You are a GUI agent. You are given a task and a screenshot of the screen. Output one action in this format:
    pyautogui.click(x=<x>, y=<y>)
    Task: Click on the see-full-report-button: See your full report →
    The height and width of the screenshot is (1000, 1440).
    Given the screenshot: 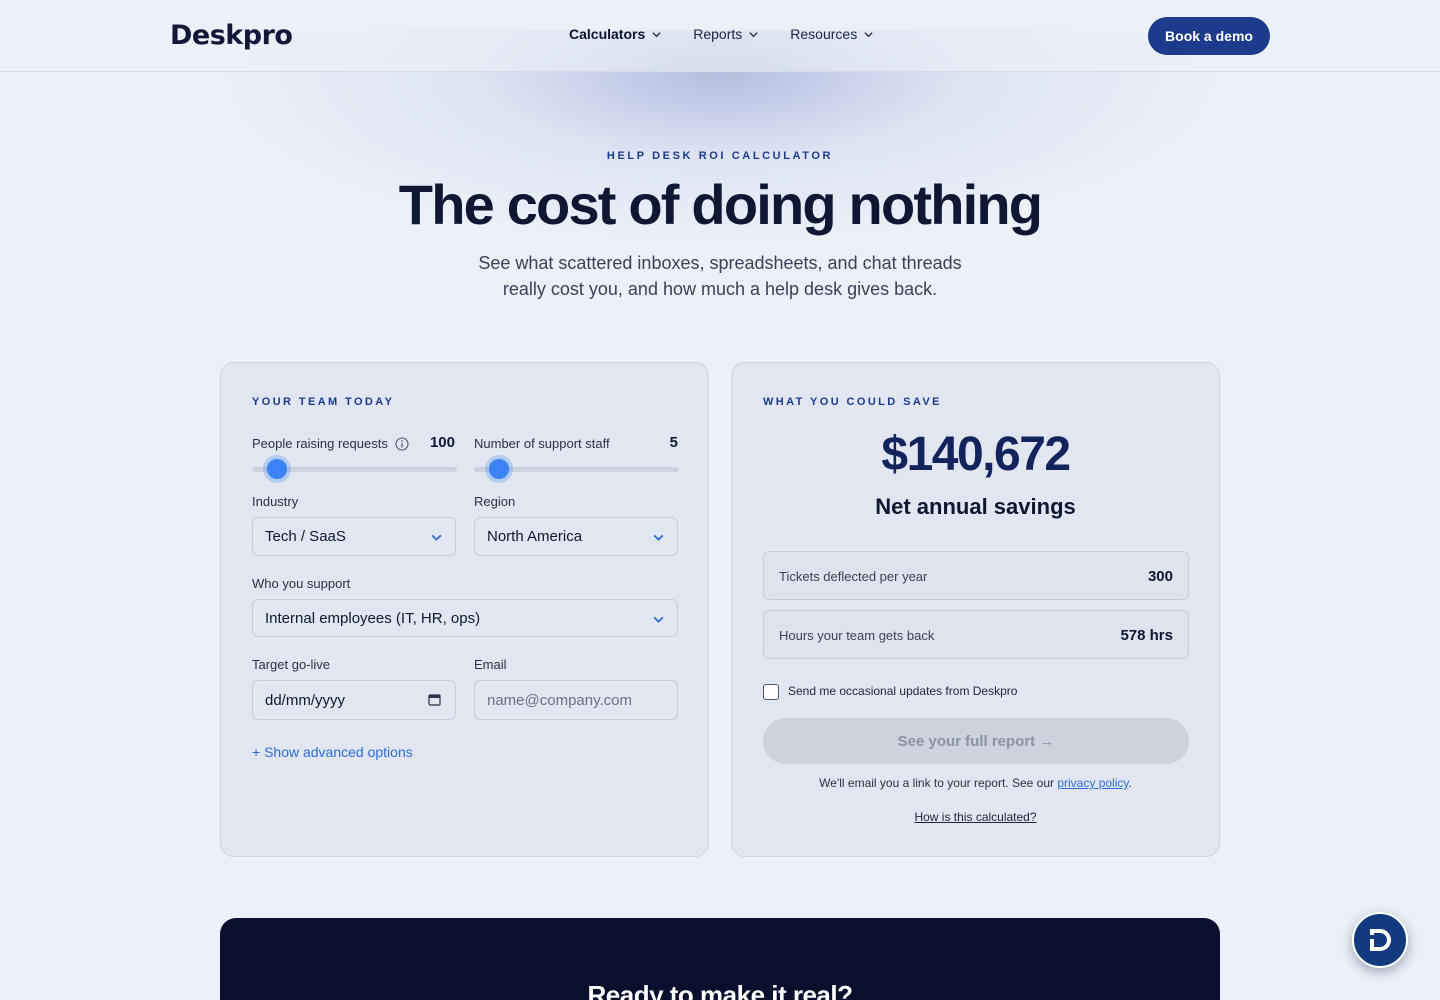 What is the action you would take?
    pyautogui.click(x=976, y=741)
    